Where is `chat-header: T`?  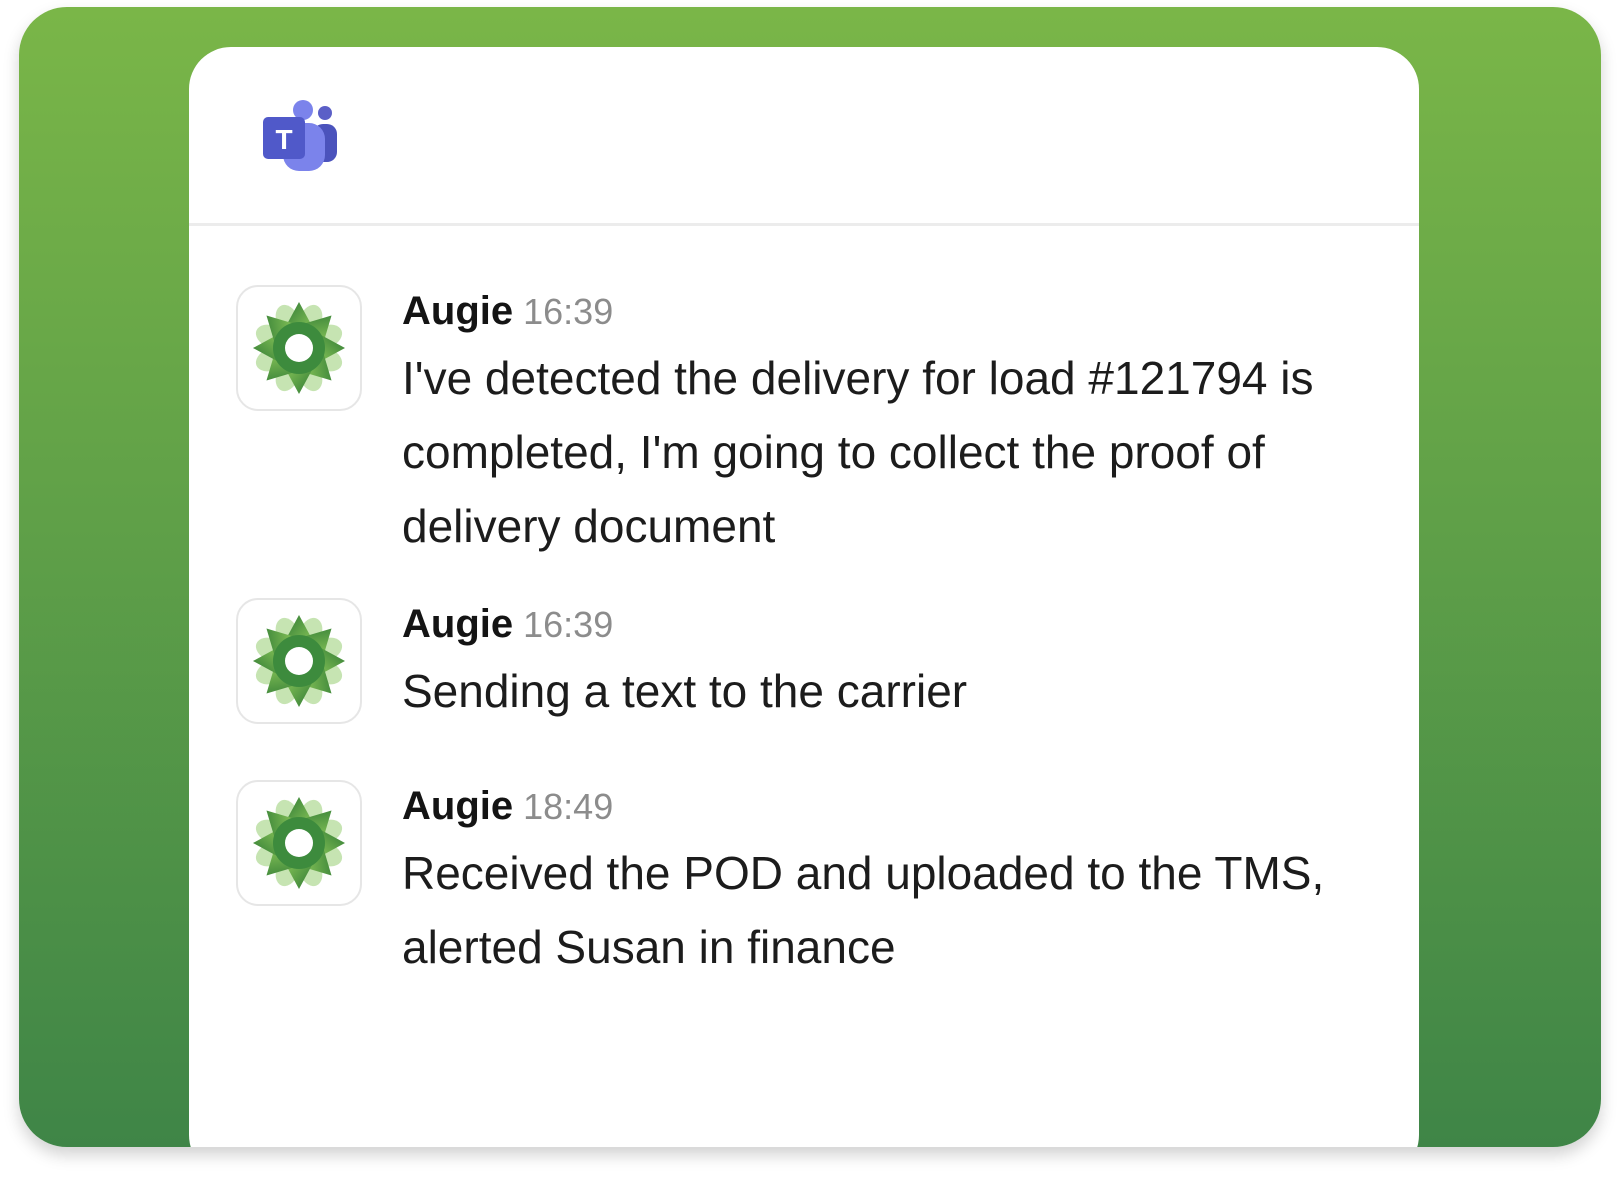
chat-header: T is located at coordinates (804, 136).